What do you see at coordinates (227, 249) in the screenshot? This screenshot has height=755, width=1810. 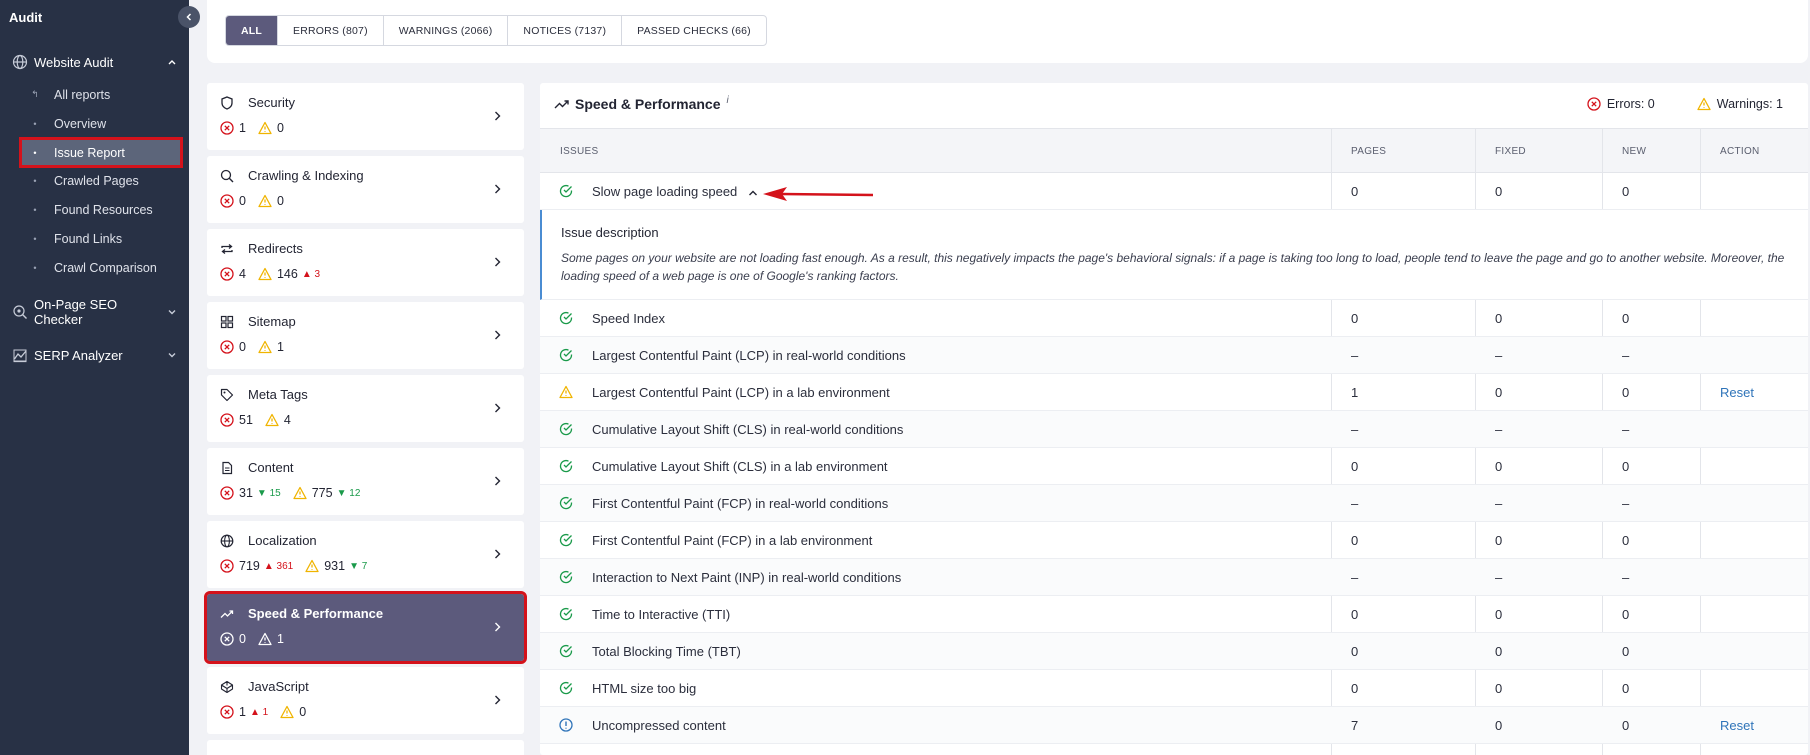 I see `redirect-icon` at bounding box center [227, 249].